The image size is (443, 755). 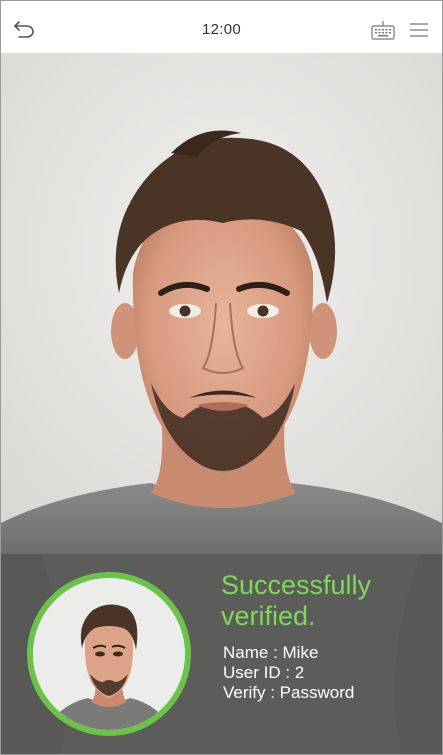 What do you see at coordinates (109, 654) in the screenshot?
I see `captured-face-thumbnail` at bounding box center [109, 654].